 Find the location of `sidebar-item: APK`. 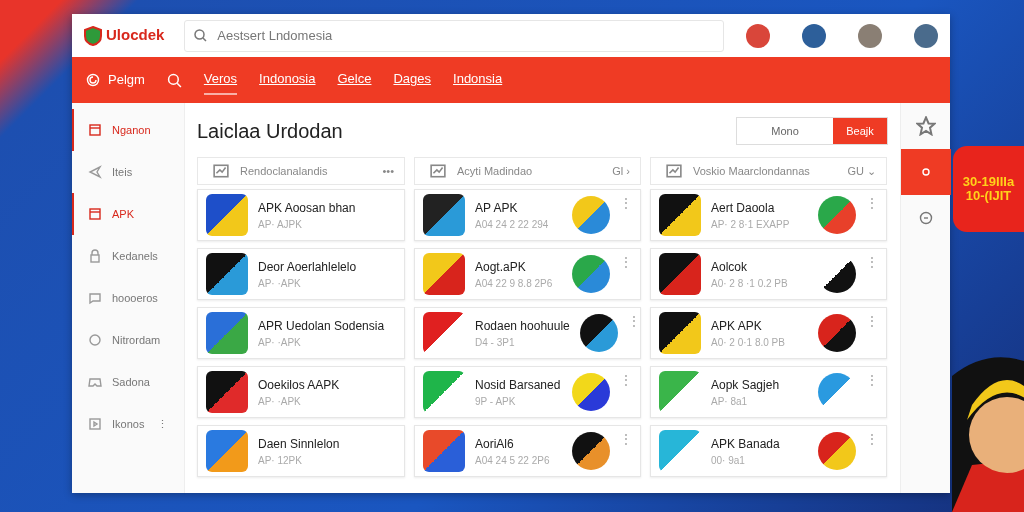

sidebar-item: APK is located at coordinates (128, 214).